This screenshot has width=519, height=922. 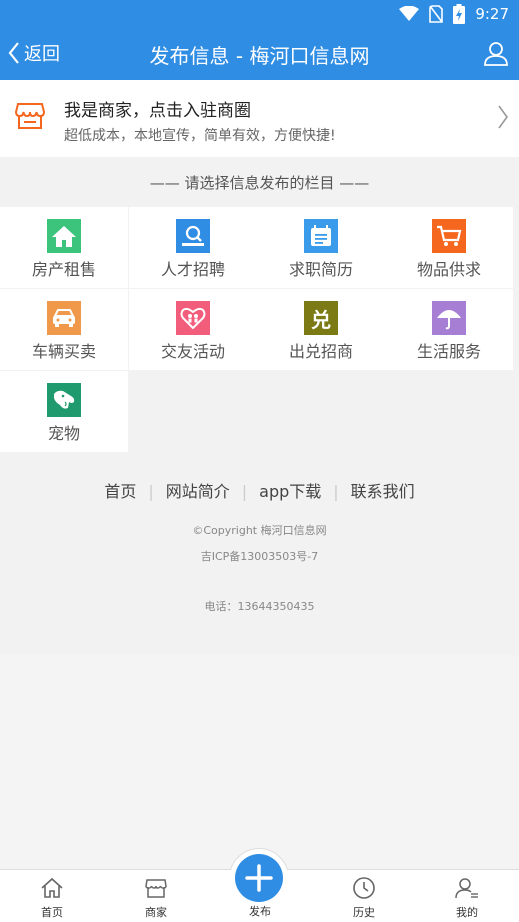 What do you see at coordinates (63, 269) in the screenshot?
I see `category-label: 房产租售` at bounding box center [63, 269].